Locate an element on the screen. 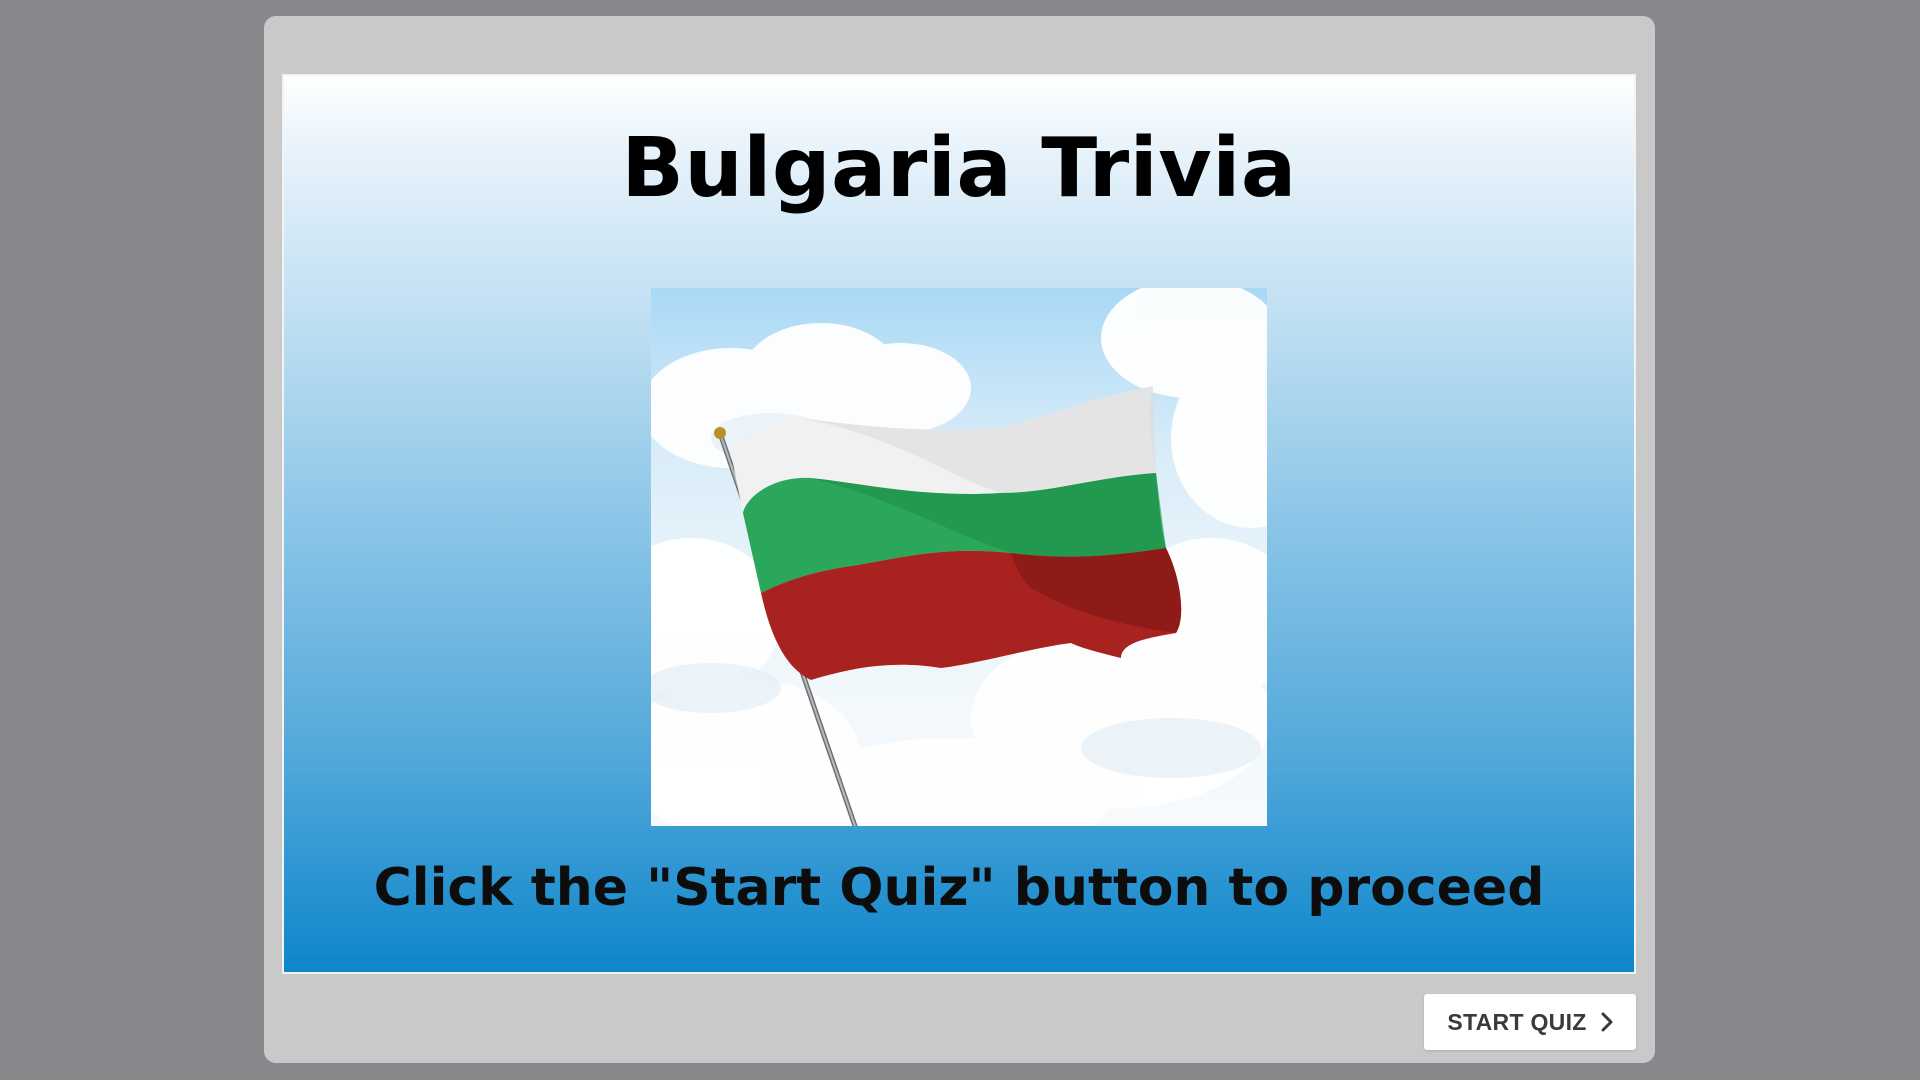 This screenshot has width=1920, height=1080. slide-title: Bulgaria Trivia is located at coordinates (959, 168).